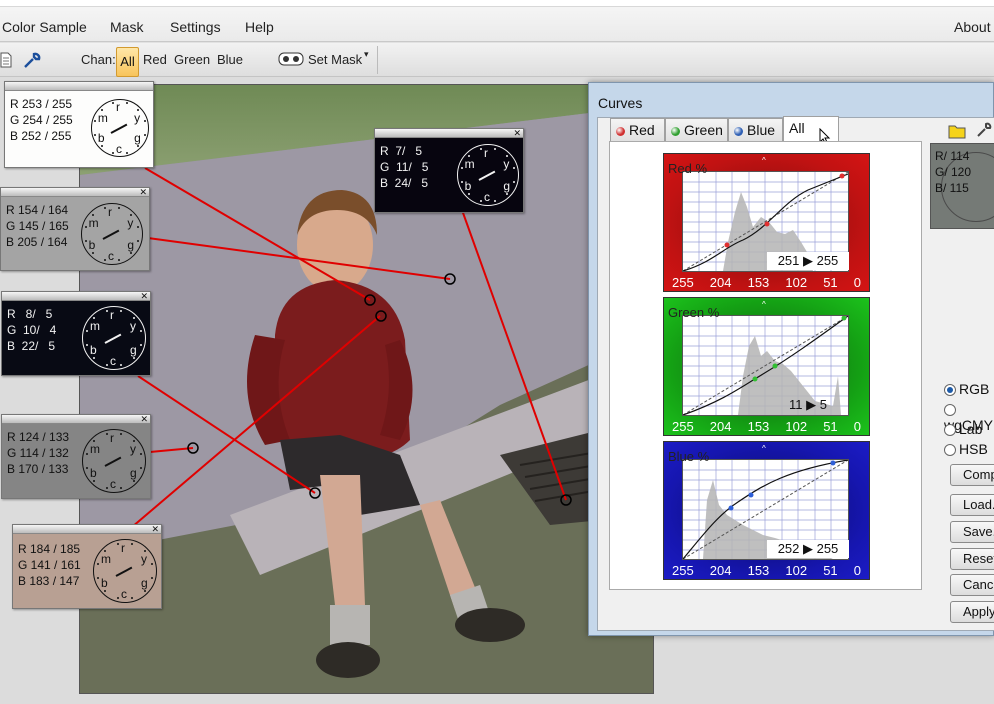 The width and height of the screenshot is (994, 704). Describe the element at coordinates (381, 60) in the screenshot. I see `toolbar-divider` at that location.